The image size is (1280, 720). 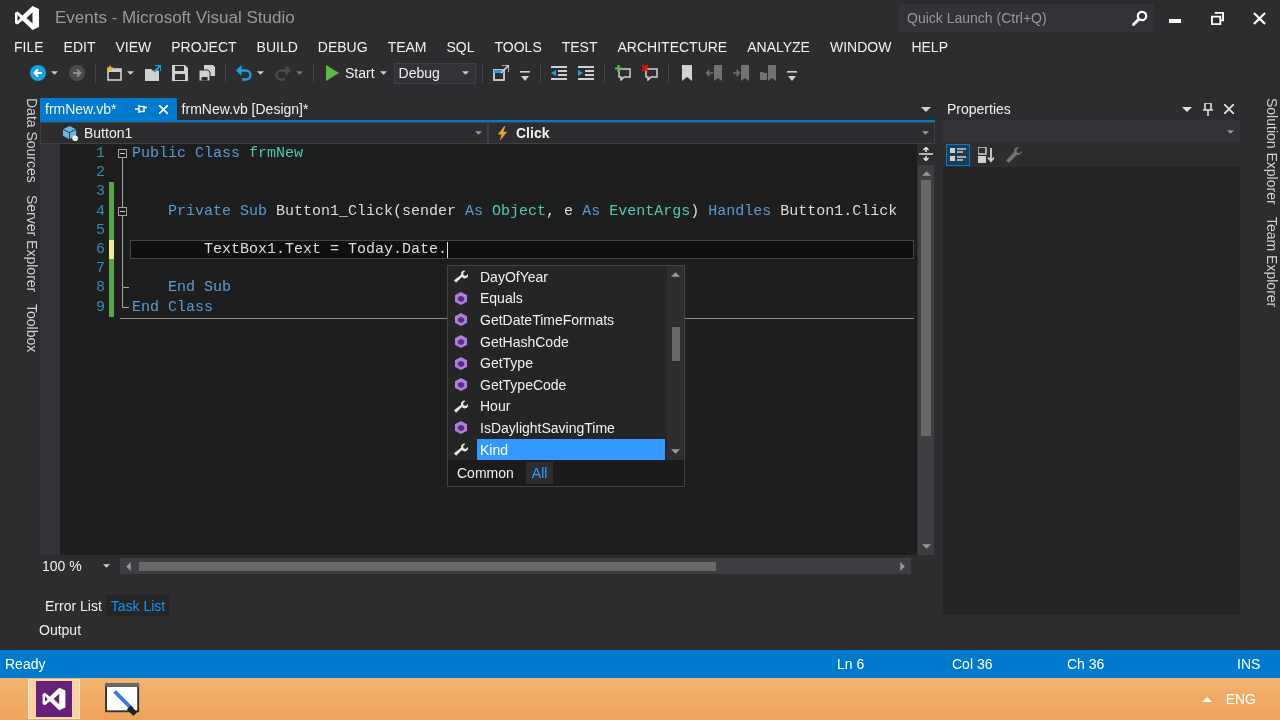 I want to click on side-tab: Server Explorer, so click(x=25, y=243).